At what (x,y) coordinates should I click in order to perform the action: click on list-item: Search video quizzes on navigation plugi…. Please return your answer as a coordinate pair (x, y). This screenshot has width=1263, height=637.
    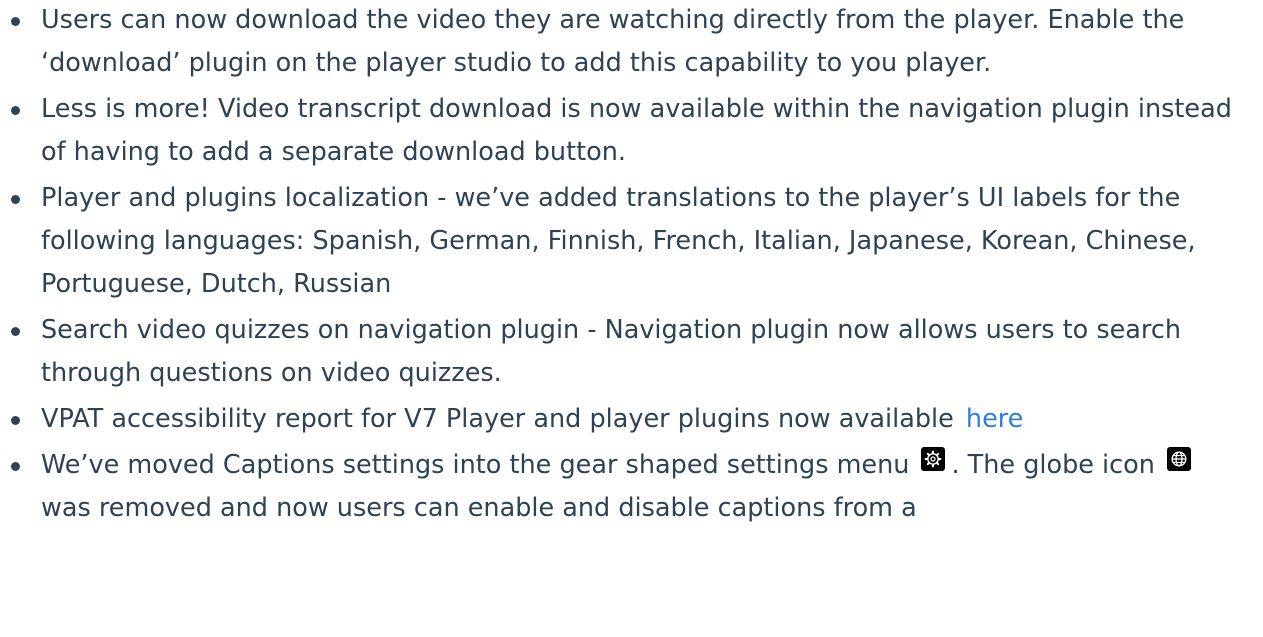
    Looking at the image, I should click on (631, 352).